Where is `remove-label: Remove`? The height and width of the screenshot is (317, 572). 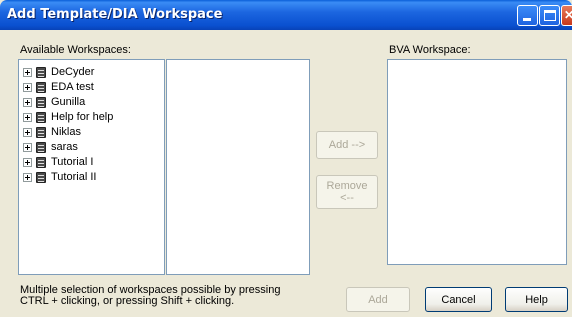 remove-label: Remove is located at coordinates (347, 186).